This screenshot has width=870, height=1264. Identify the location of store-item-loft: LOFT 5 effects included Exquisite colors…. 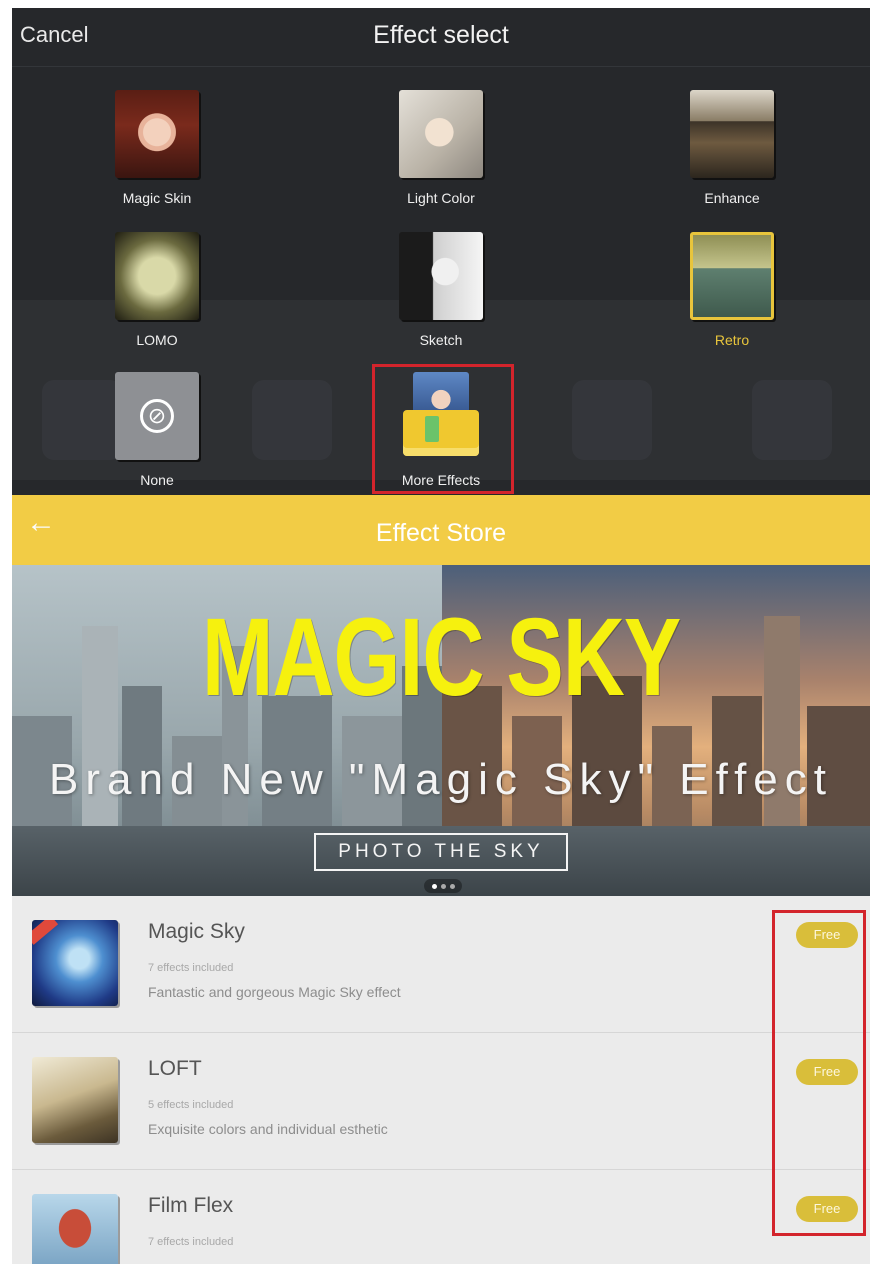
(441, 1101).